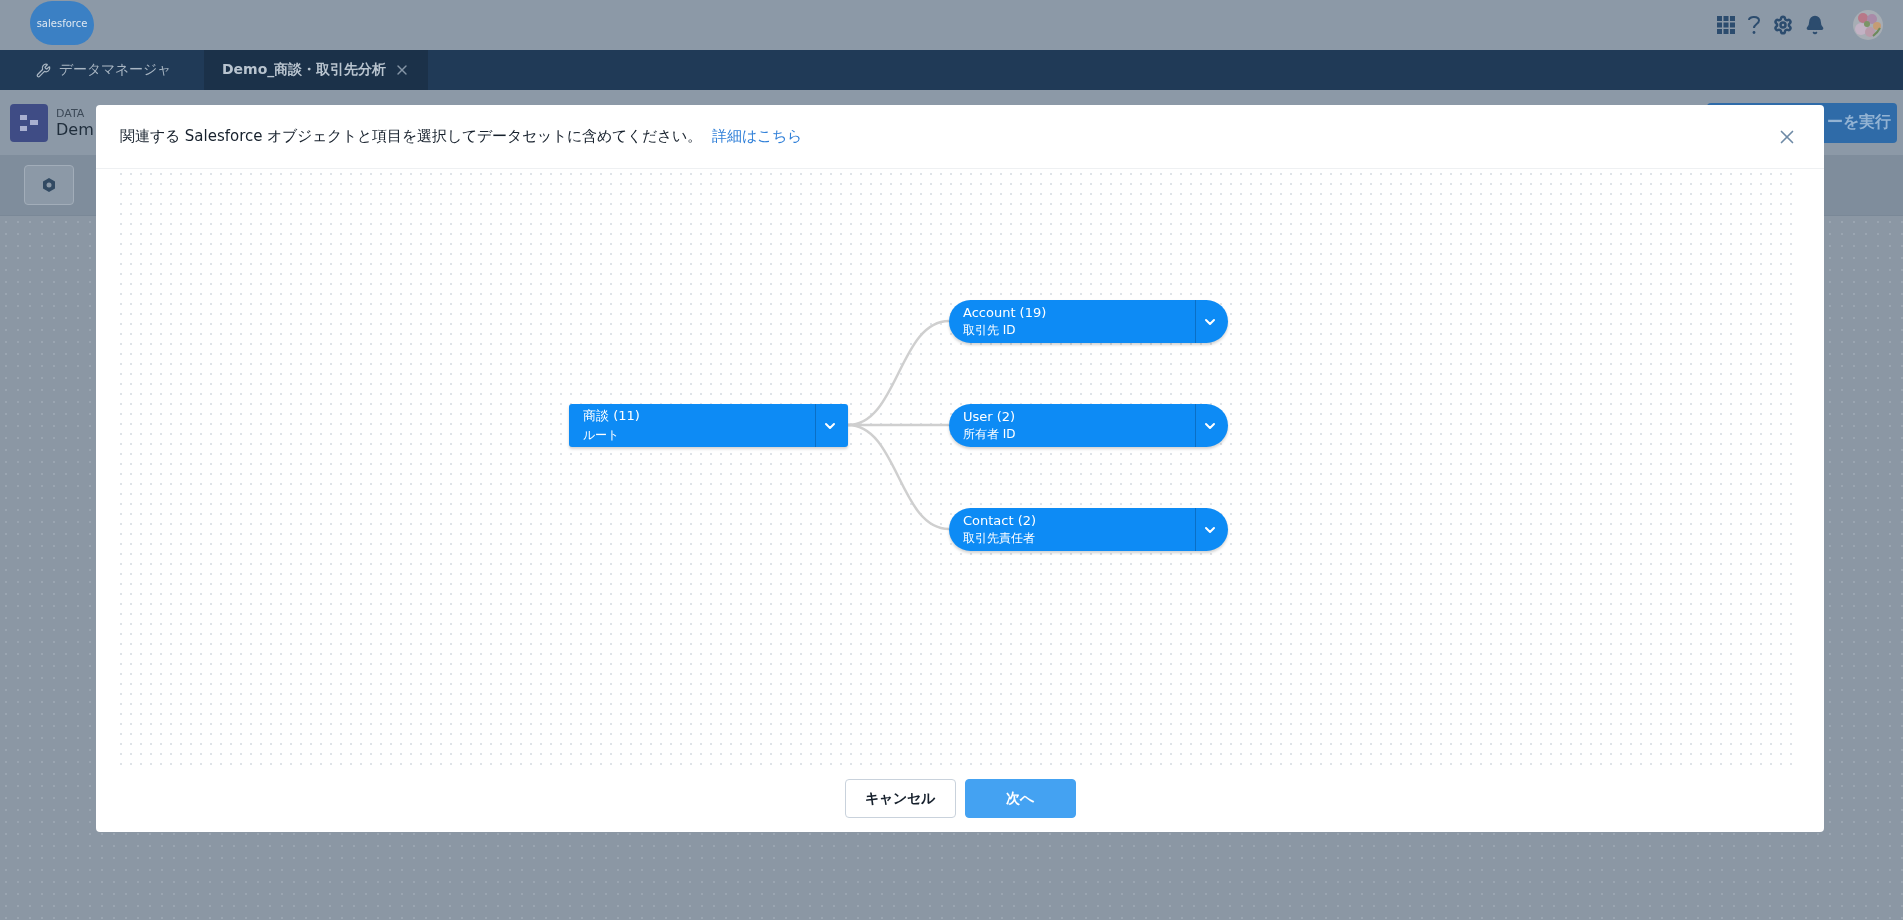 This screenshot has width=1903, height=920. What do you see at coordinates (1005, 312) in the screenshot?
I see `object-name: Account (19)` at bounding box center [1005, 312].